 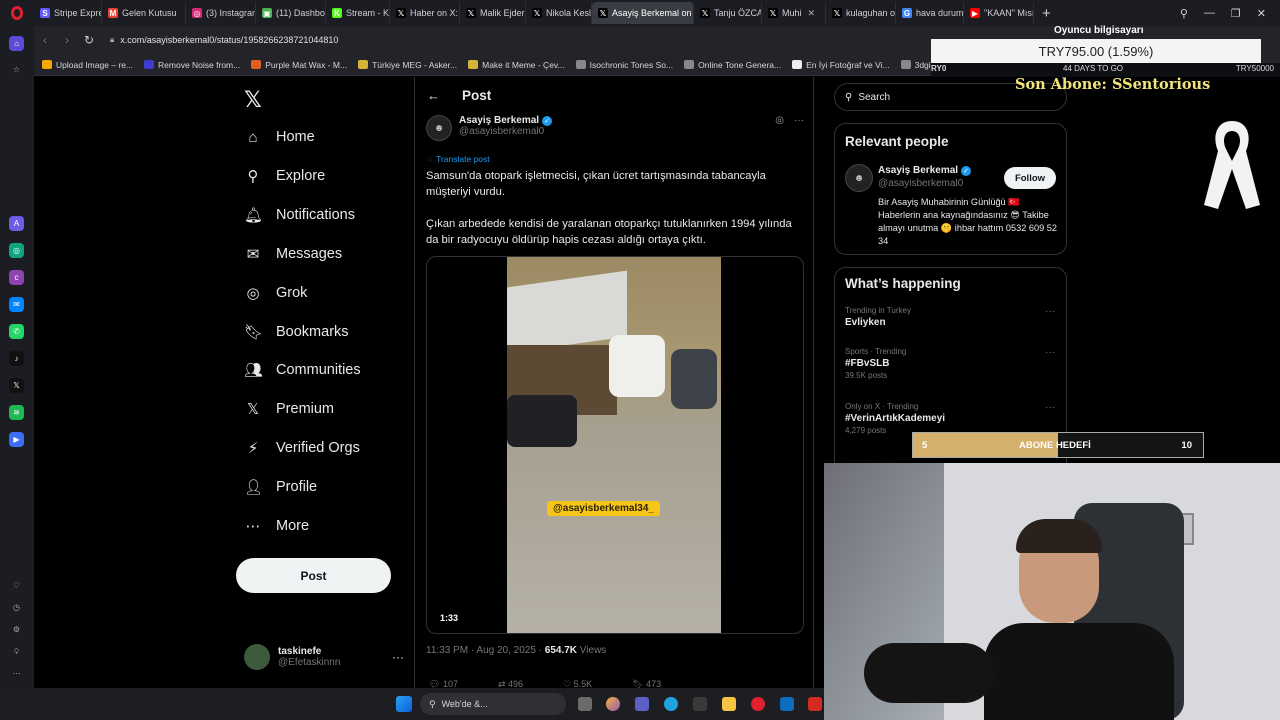 I want to click on browser-tab: 𝕏Asayiş Berkemal on X:✕, so click(x=643, y=13).